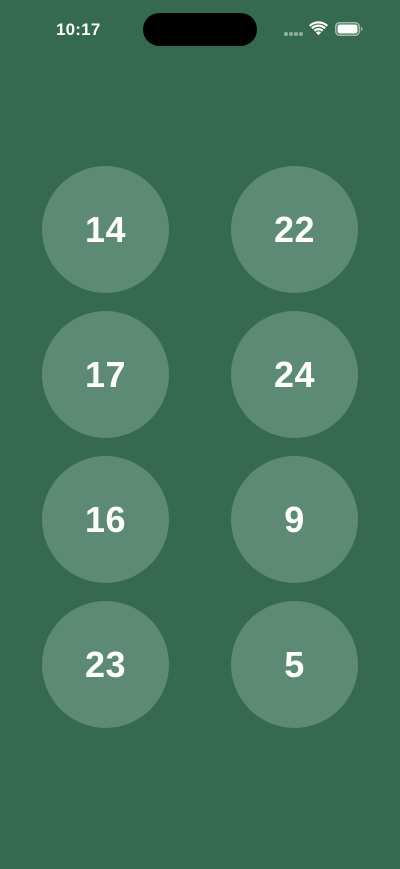  I want to click on number-circle: 9, so click(294, 519).